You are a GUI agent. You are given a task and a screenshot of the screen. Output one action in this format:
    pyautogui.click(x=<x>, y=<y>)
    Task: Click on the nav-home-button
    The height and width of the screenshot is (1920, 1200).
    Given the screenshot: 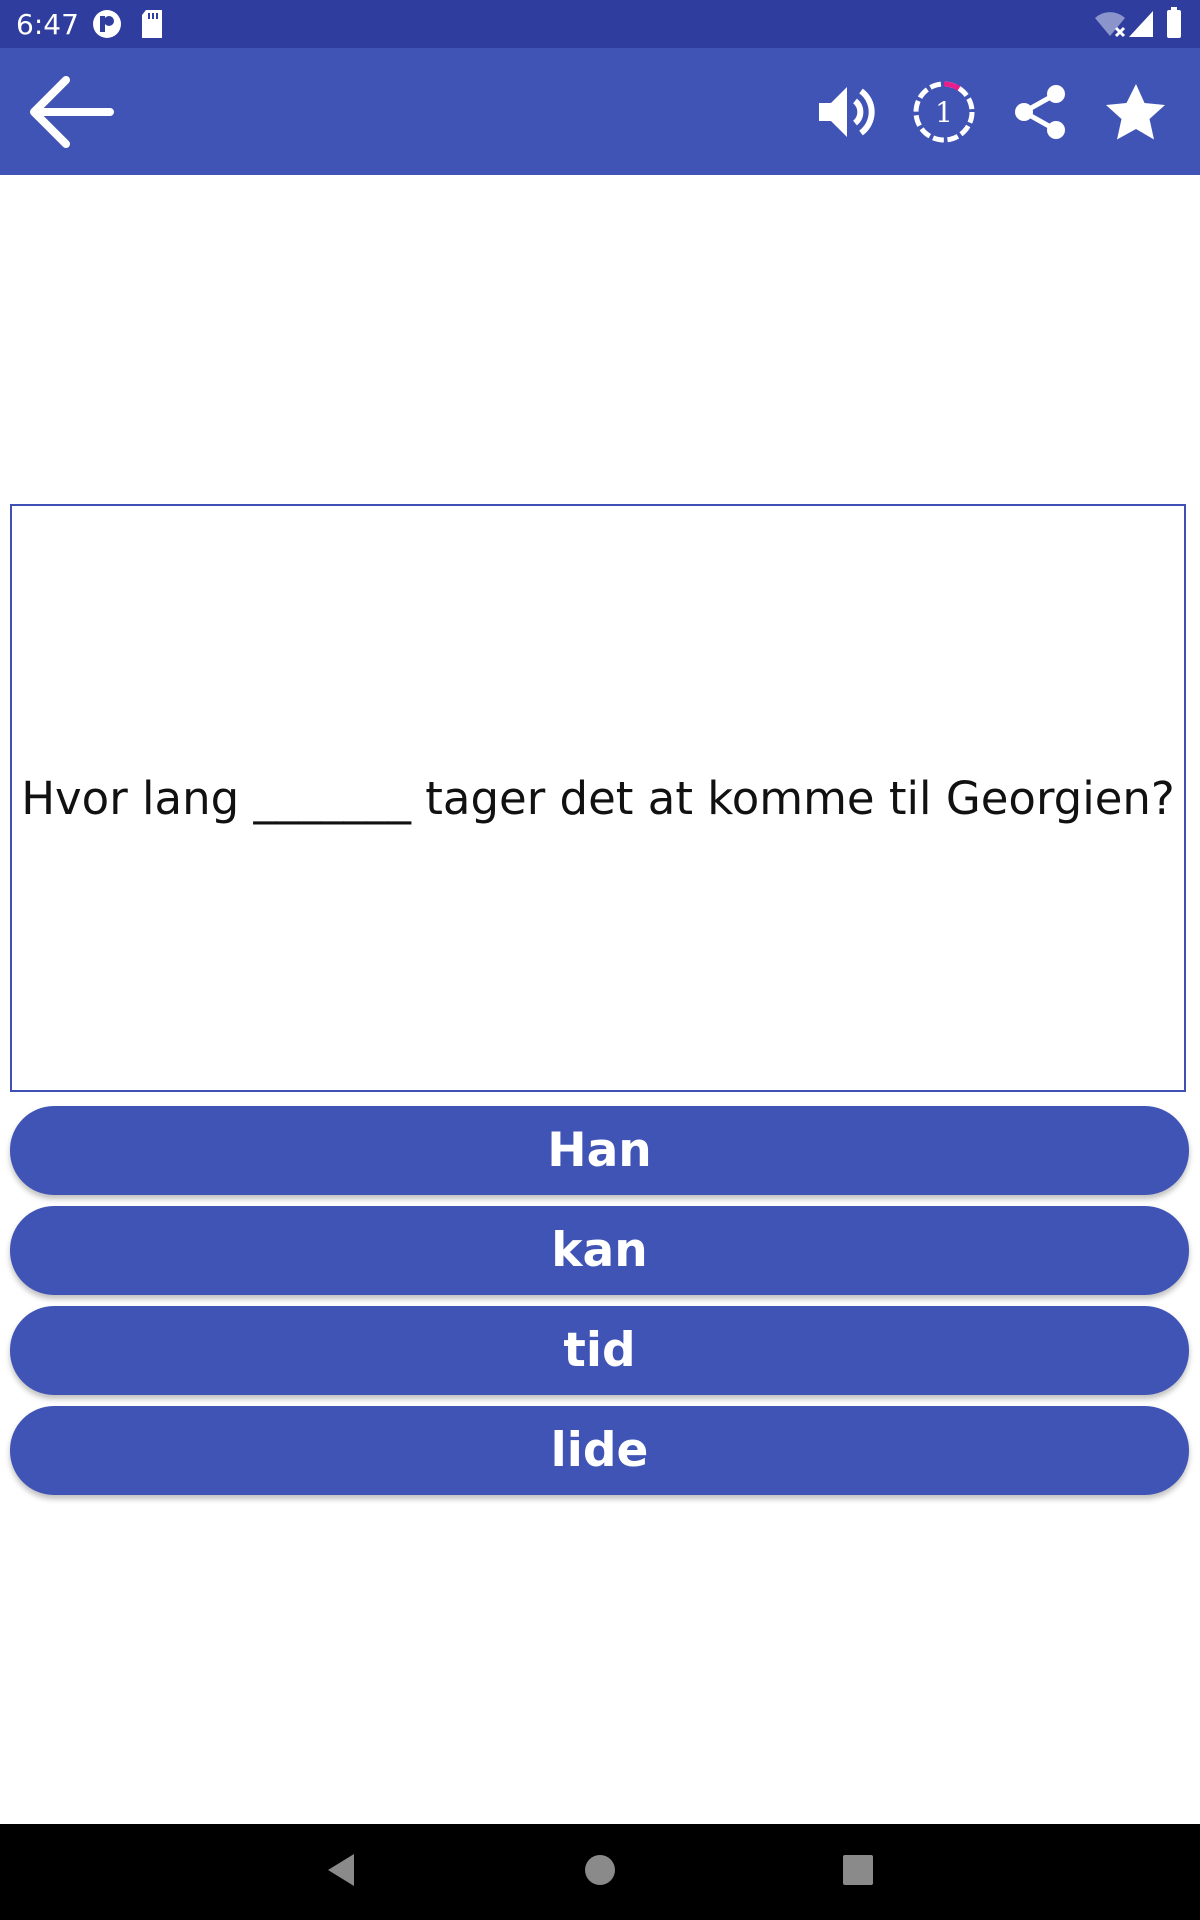 What is the action you would take?
    pyautogui.click(x=600, y=1870)
    